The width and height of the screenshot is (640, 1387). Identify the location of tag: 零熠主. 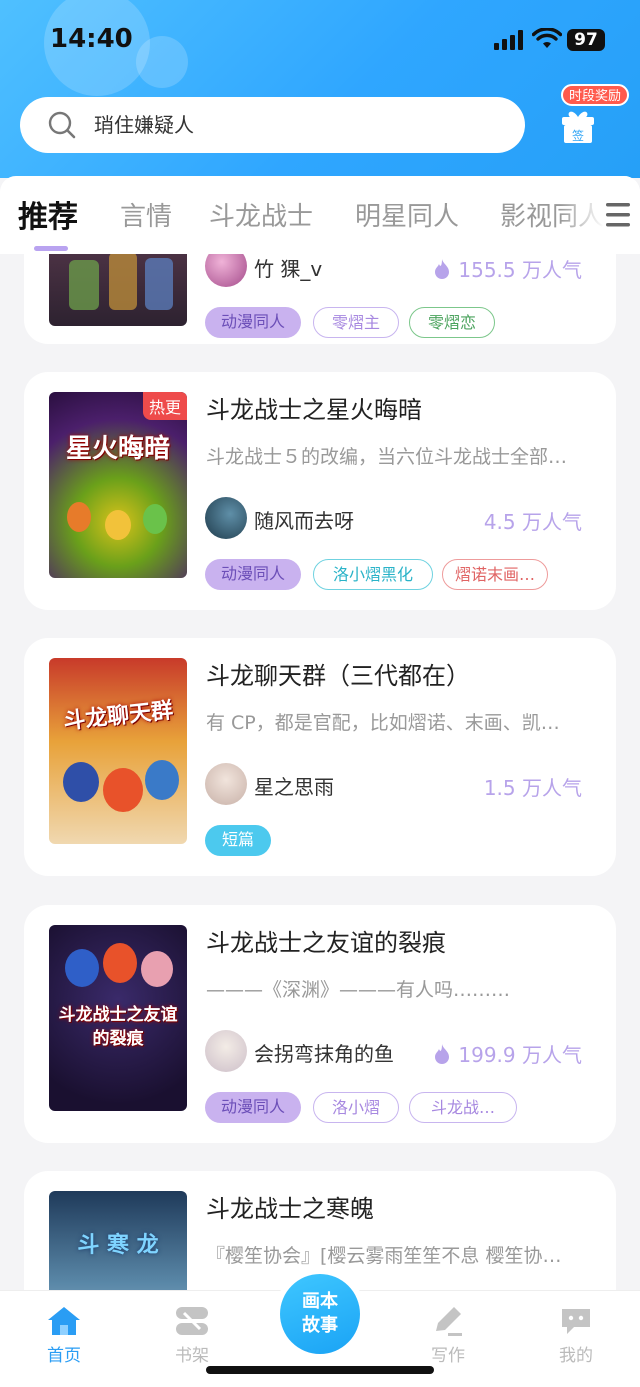
(356, 322).